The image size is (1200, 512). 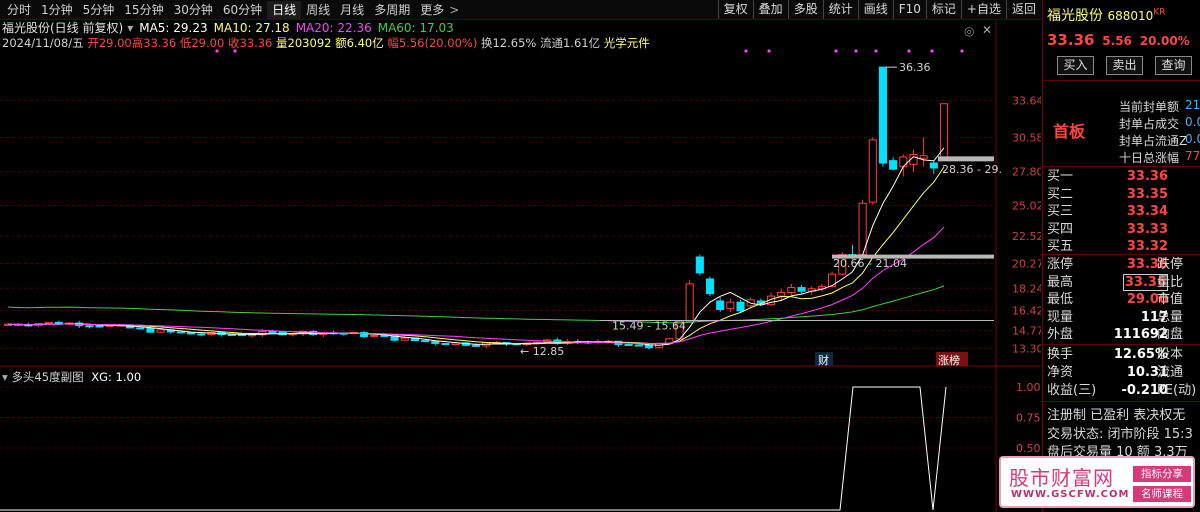 What do you see at coordinates (1061, 478) in the screenshot?
I see `watermark-title: 股市财富网` at bounding box center [1061, 478].